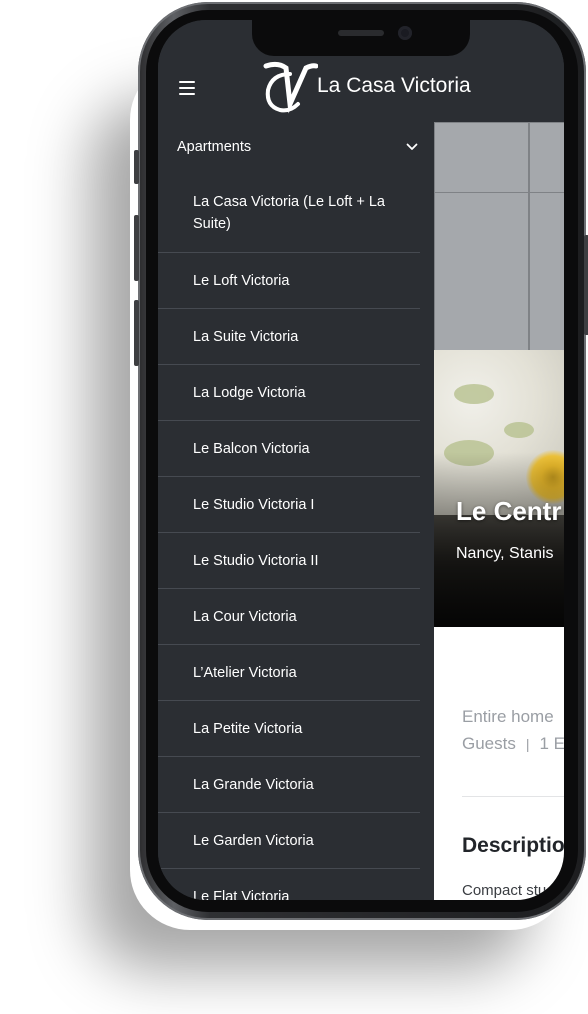 Image resolution: width=588 pixels, height=1014 pixels. I want to click on section-divider, so click(513, 796).